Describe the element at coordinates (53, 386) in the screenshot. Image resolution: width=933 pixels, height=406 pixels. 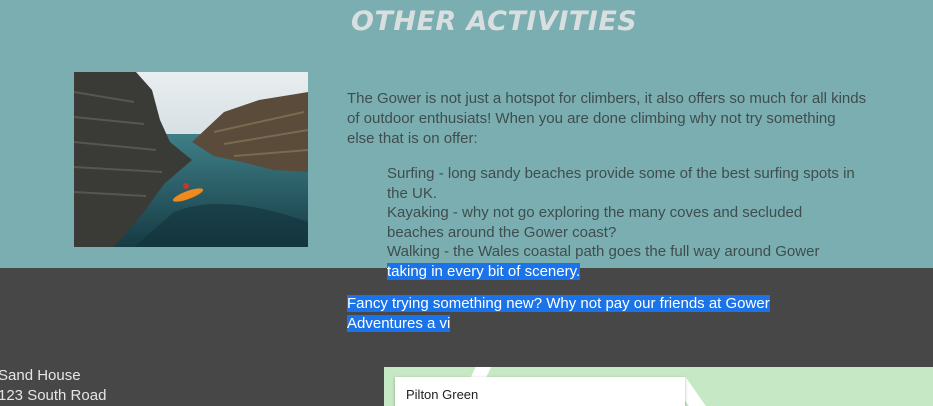
I see `address: Sand House 123 South Road` at that location.